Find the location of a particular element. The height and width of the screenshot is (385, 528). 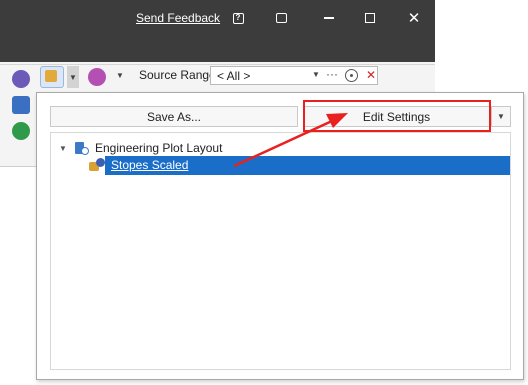

close-button: ✕ is located at coordinates (414, 18).